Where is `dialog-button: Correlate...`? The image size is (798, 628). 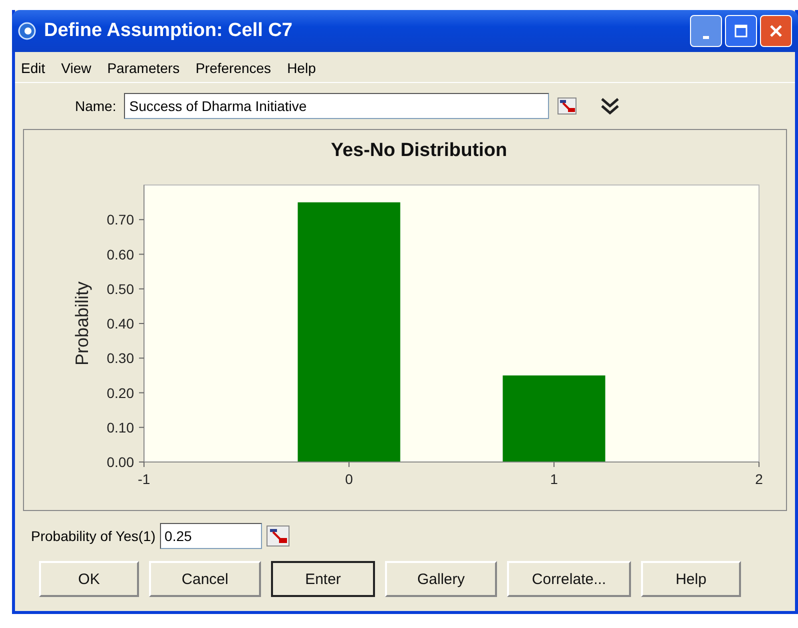 dialog-button: Correlate... is located at coordinates (569, 579).